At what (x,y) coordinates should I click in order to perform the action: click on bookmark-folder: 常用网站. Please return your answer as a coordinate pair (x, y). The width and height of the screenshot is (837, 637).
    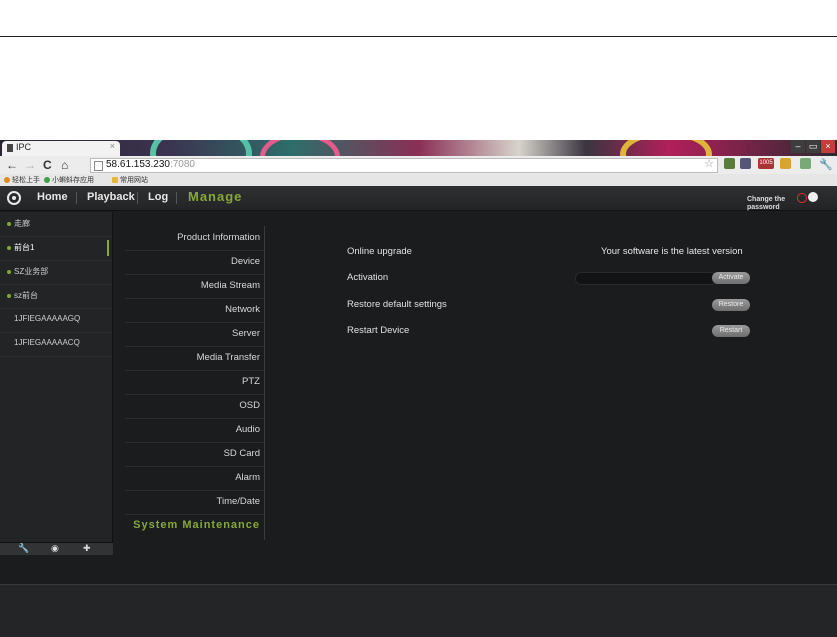
    Looking at the image, I should click on (130, 180).